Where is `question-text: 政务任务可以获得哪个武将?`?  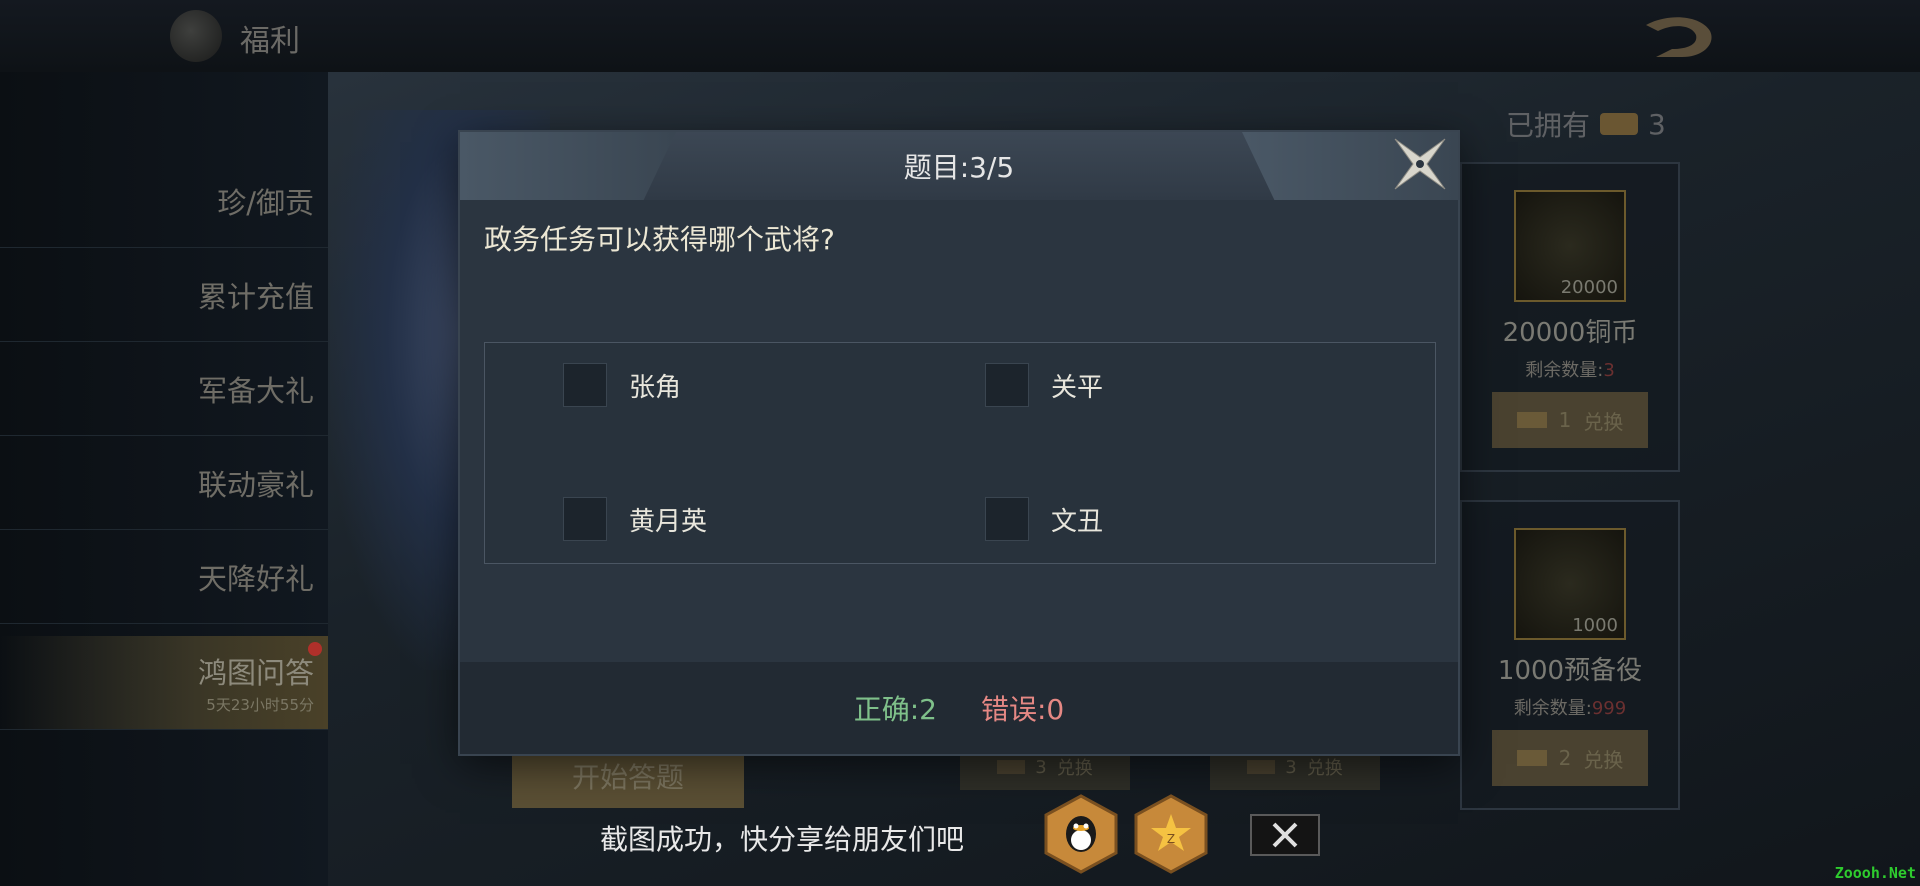
question-text: 政务任务可以获得哪个武将? is located at coordinates (659, 239).